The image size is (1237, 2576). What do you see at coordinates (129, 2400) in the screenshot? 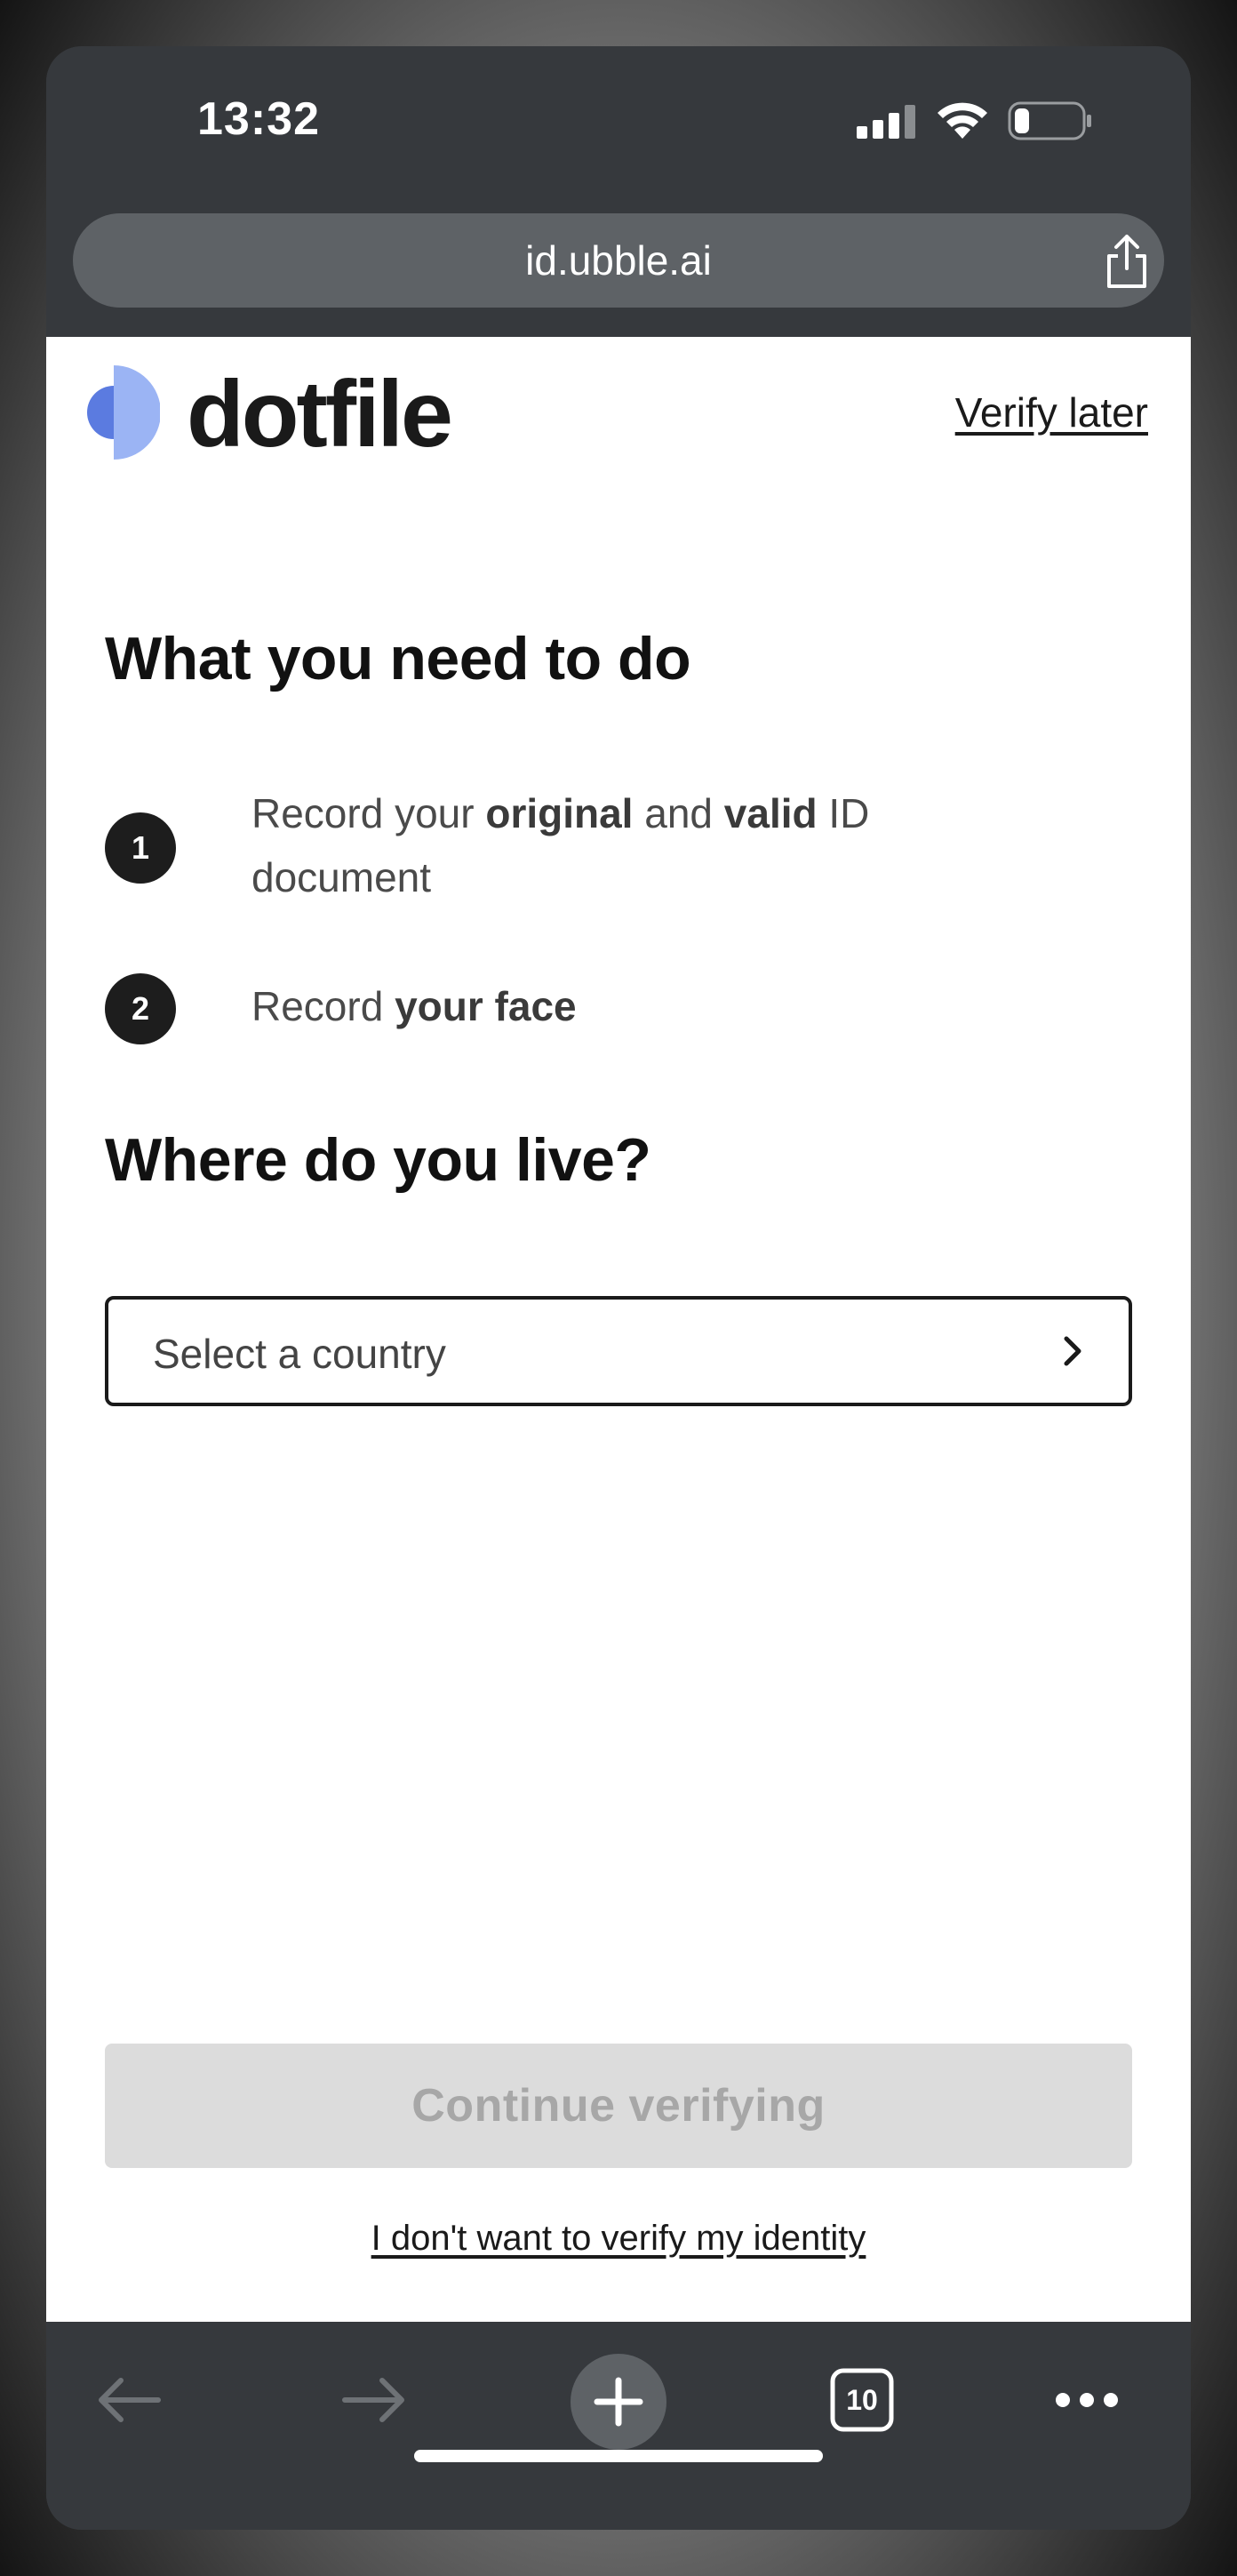
I see `back-arrow-icon` at bounding box center [129, 2400].